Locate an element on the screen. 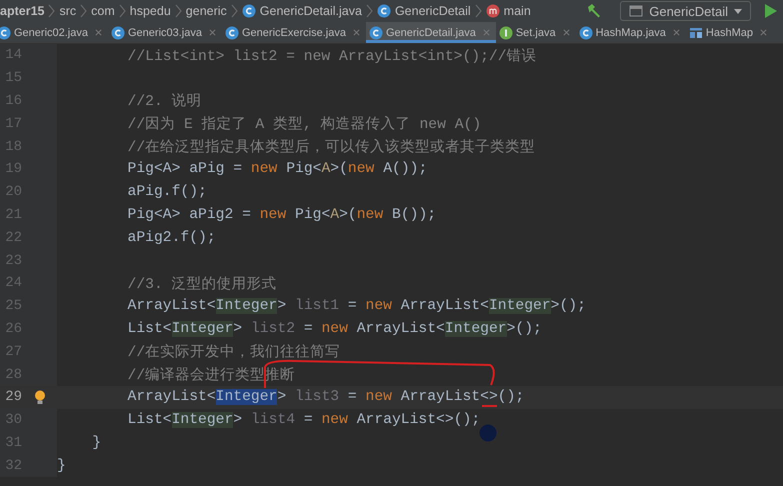 The image size is (783, 486). hammer-icon is located at coordinates (594, 11).